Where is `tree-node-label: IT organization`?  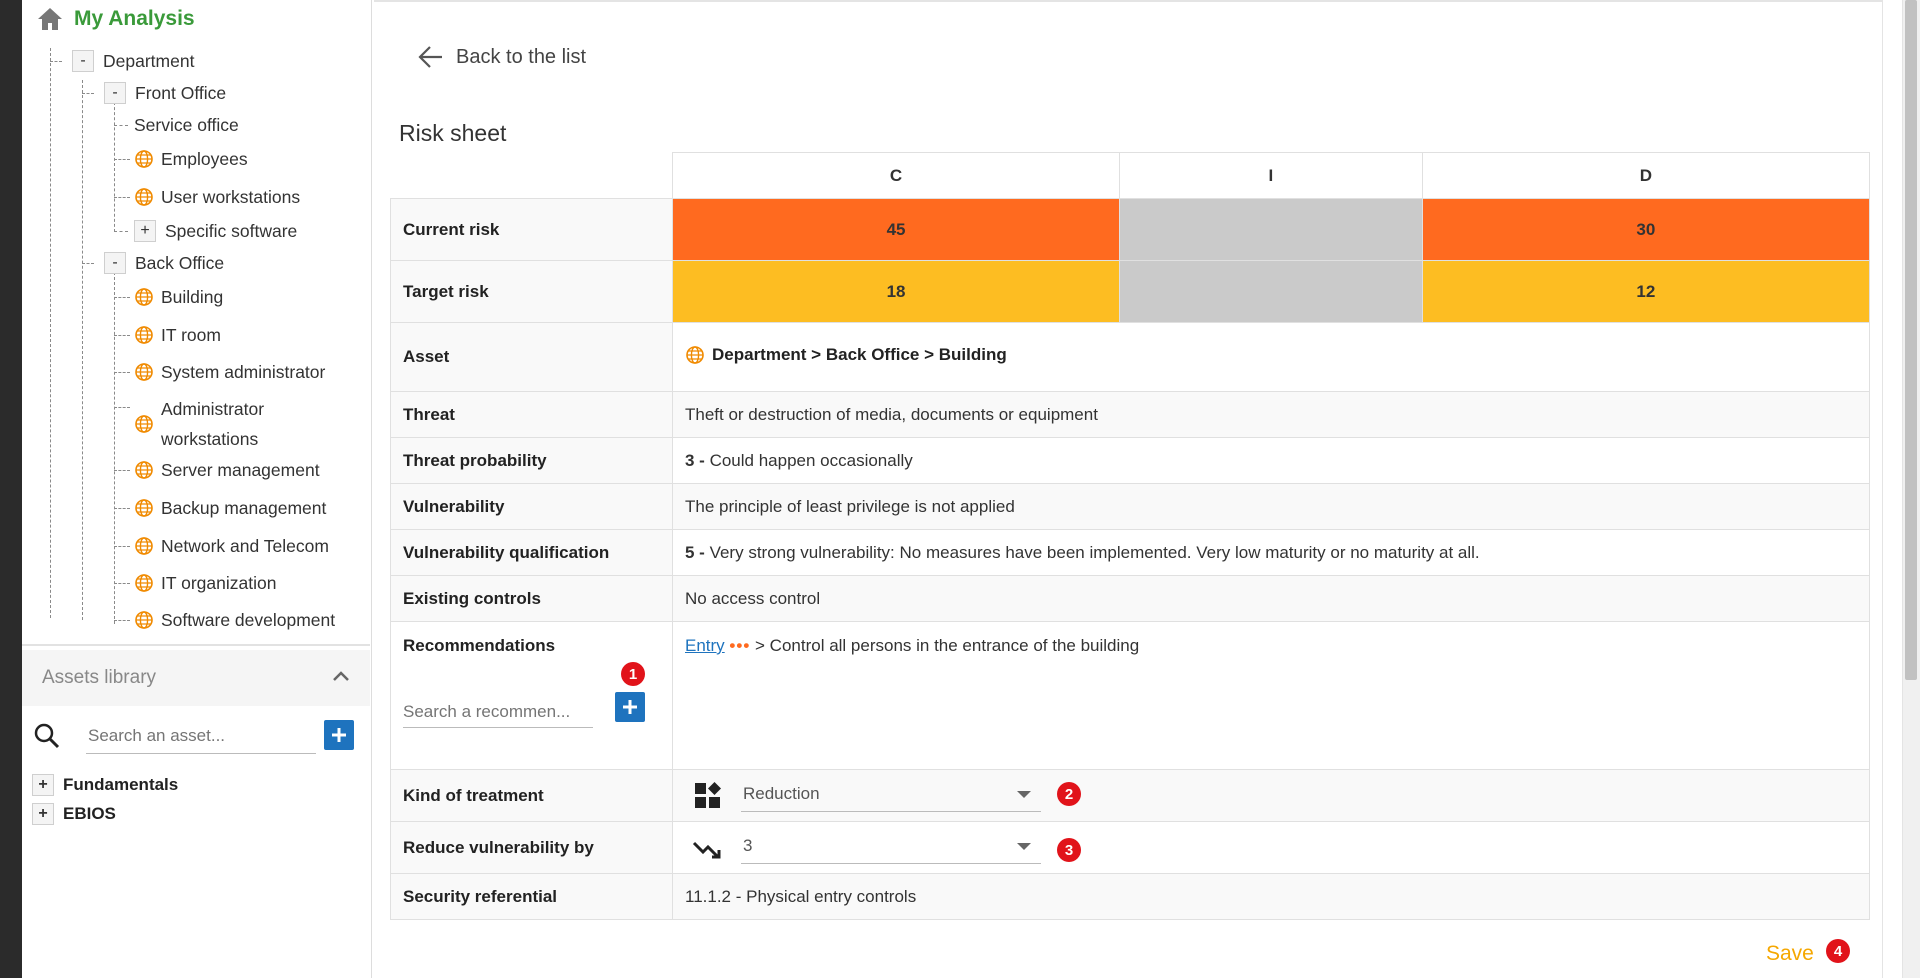
tree-node-label: IT organization is located at coordinates (219, 582).